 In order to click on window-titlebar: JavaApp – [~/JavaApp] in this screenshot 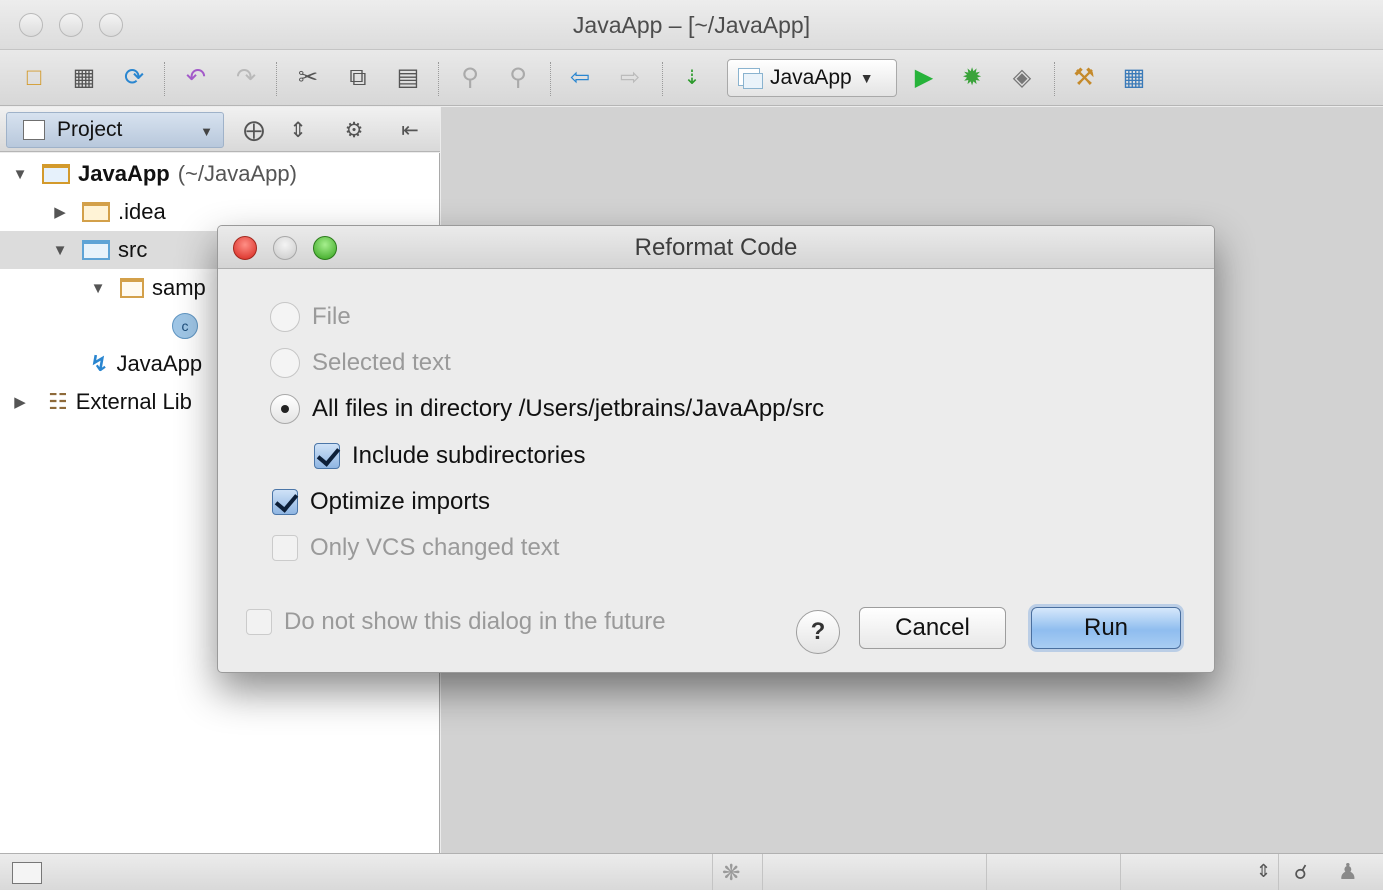, I will do `click(691, 25)`.